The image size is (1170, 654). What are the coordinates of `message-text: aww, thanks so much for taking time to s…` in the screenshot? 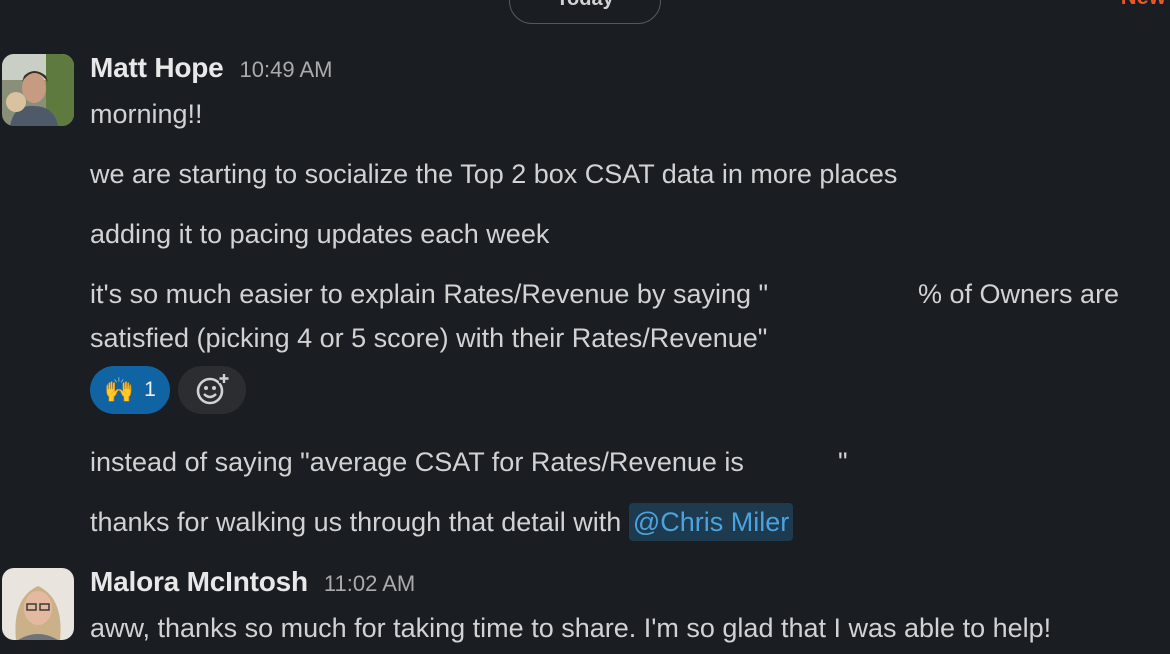 It's located at (571, 628).